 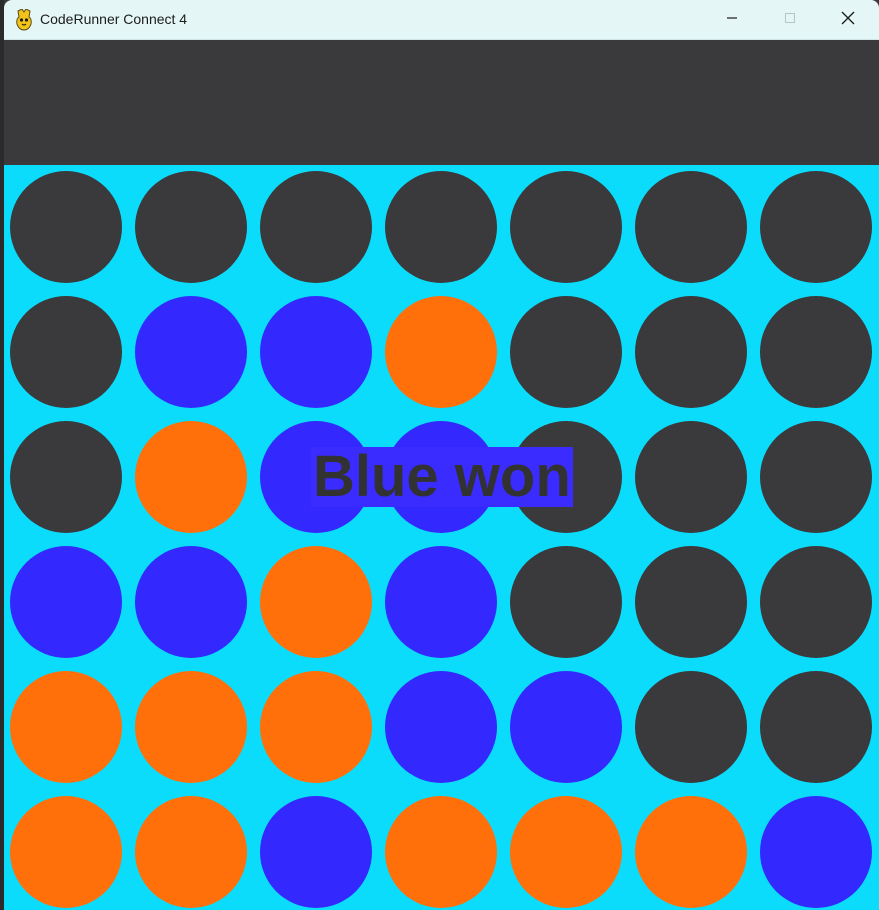 I want to click on minimize-button, so click(x=732, y=20).